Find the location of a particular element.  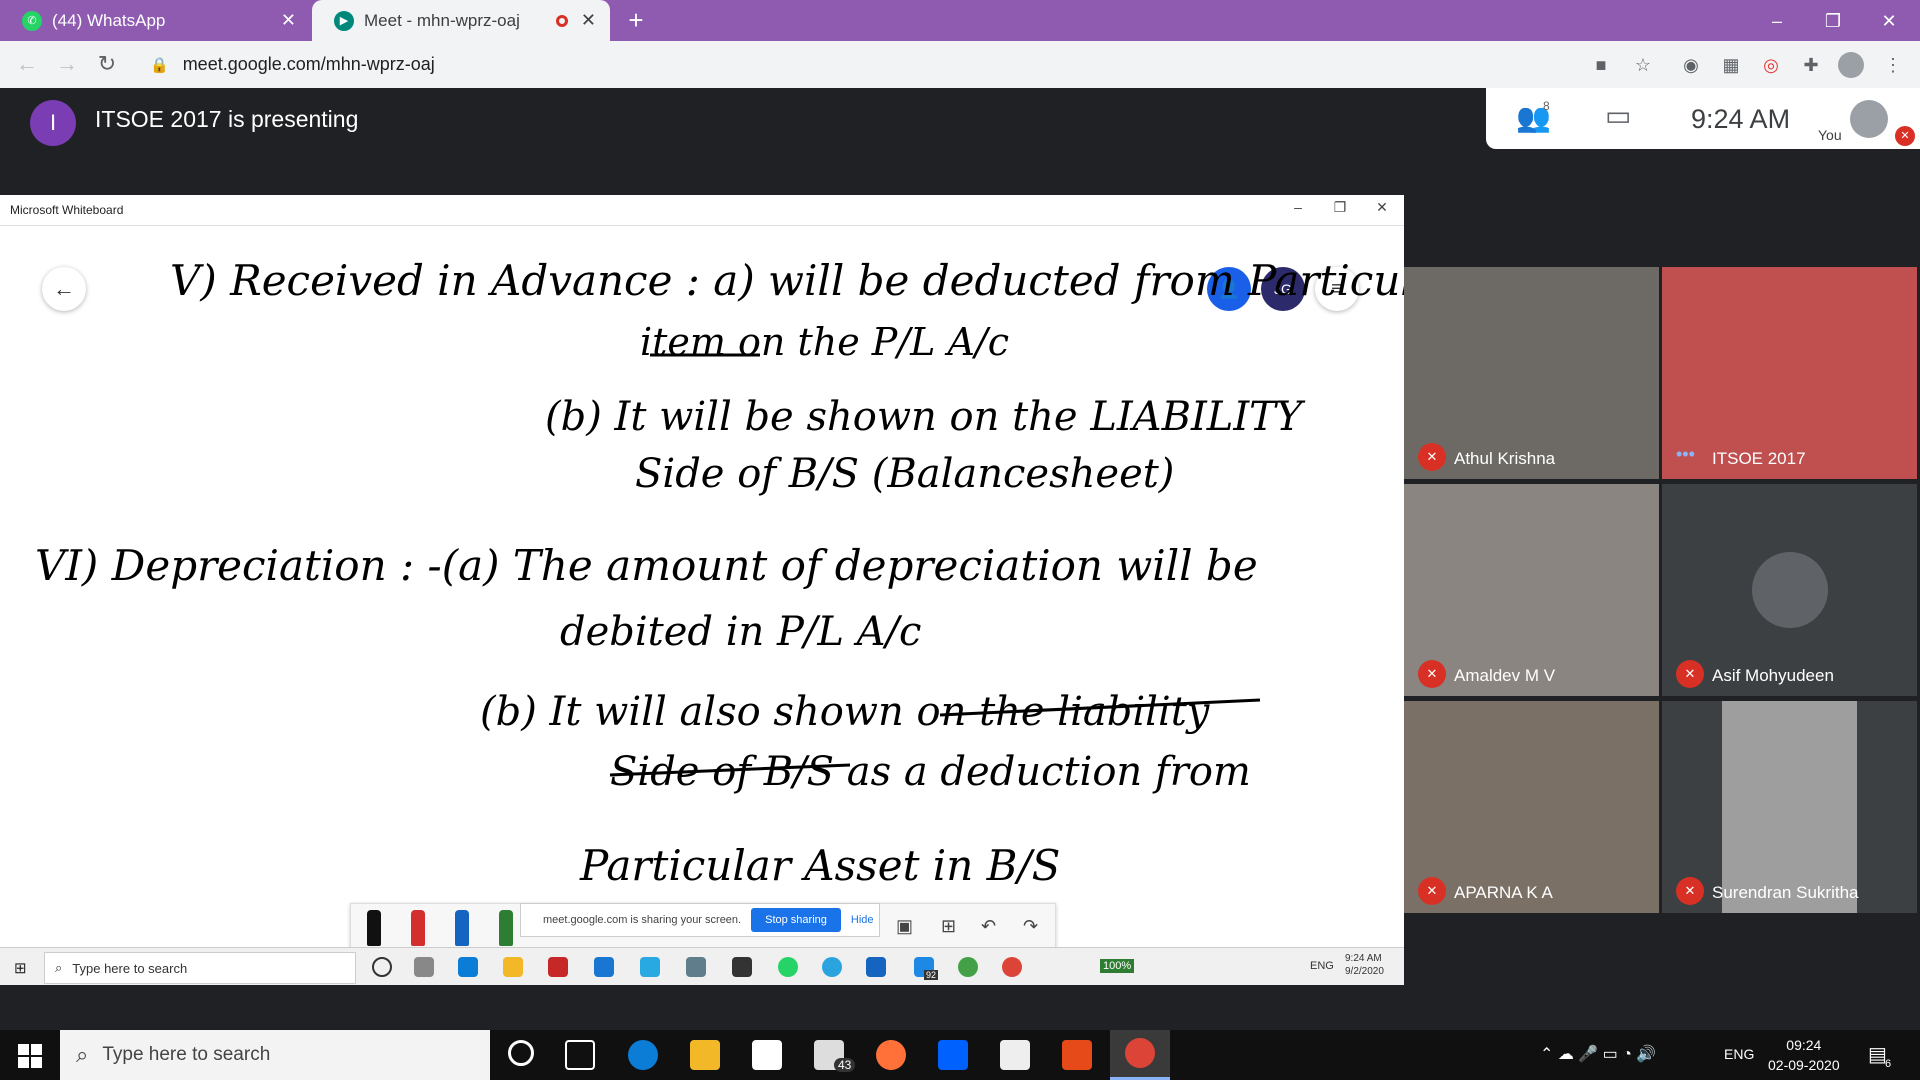

stop-sharing-button: Stop sharing is located at coordinates (796, 920).